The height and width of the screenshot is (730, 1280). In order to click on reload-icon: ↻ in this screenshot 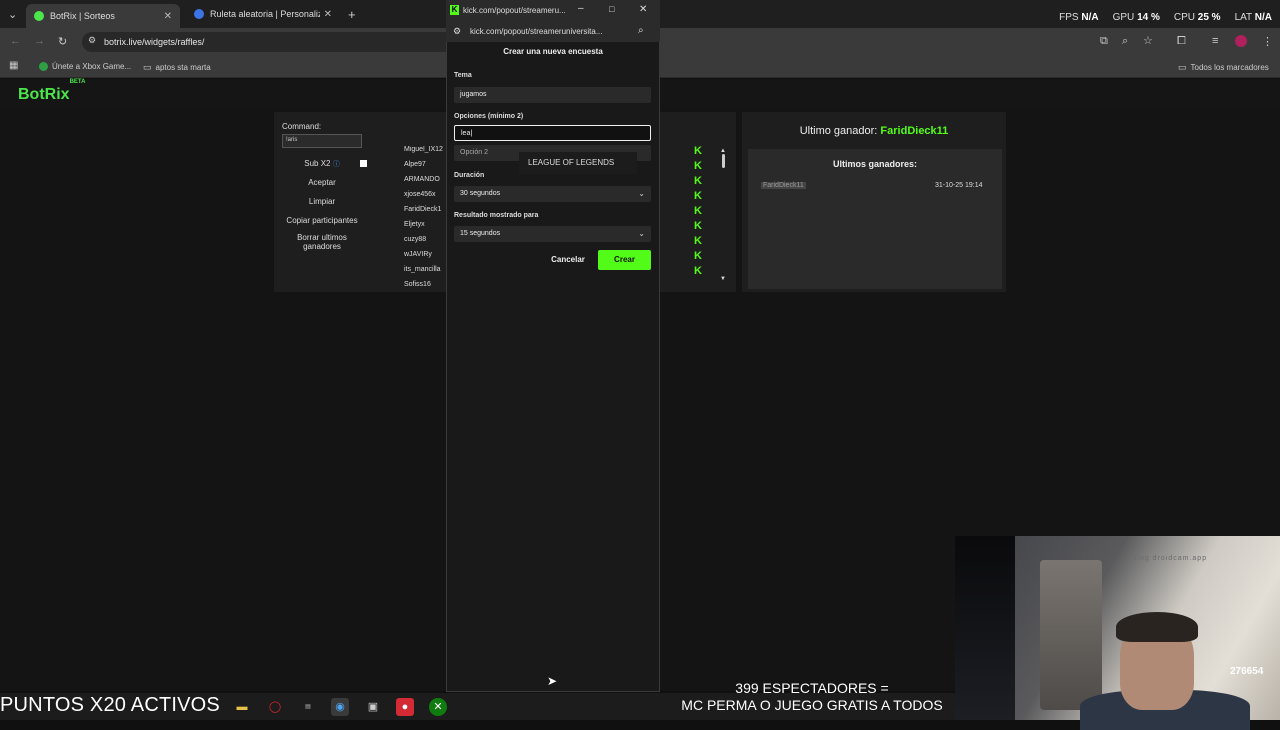, I will do `click(62, 41)`.